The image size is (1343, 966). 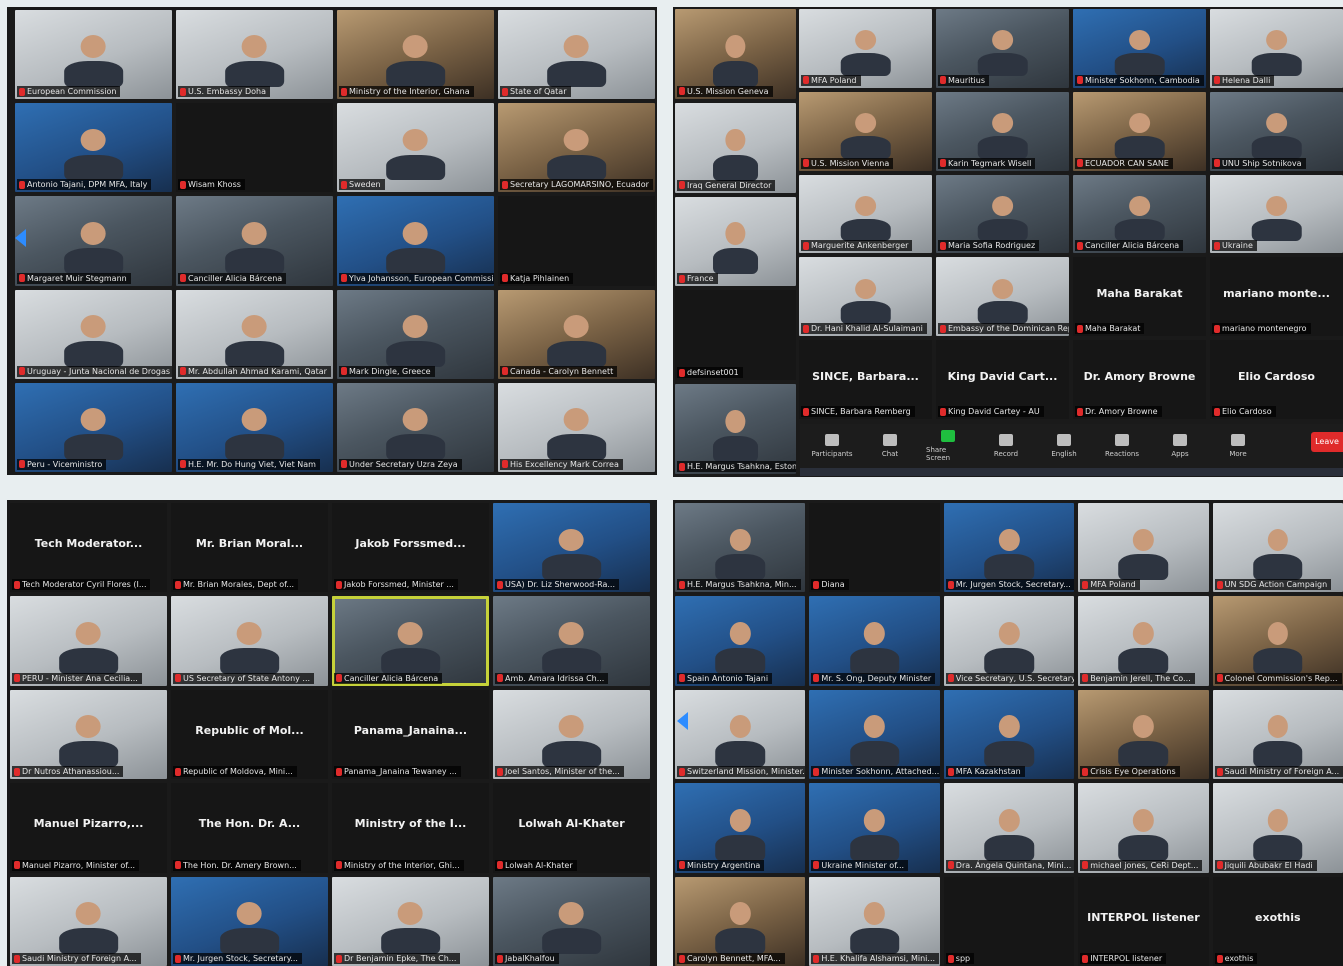 I want to click on participant-tile: Ministry Argentina, so click(x=740, y=828).